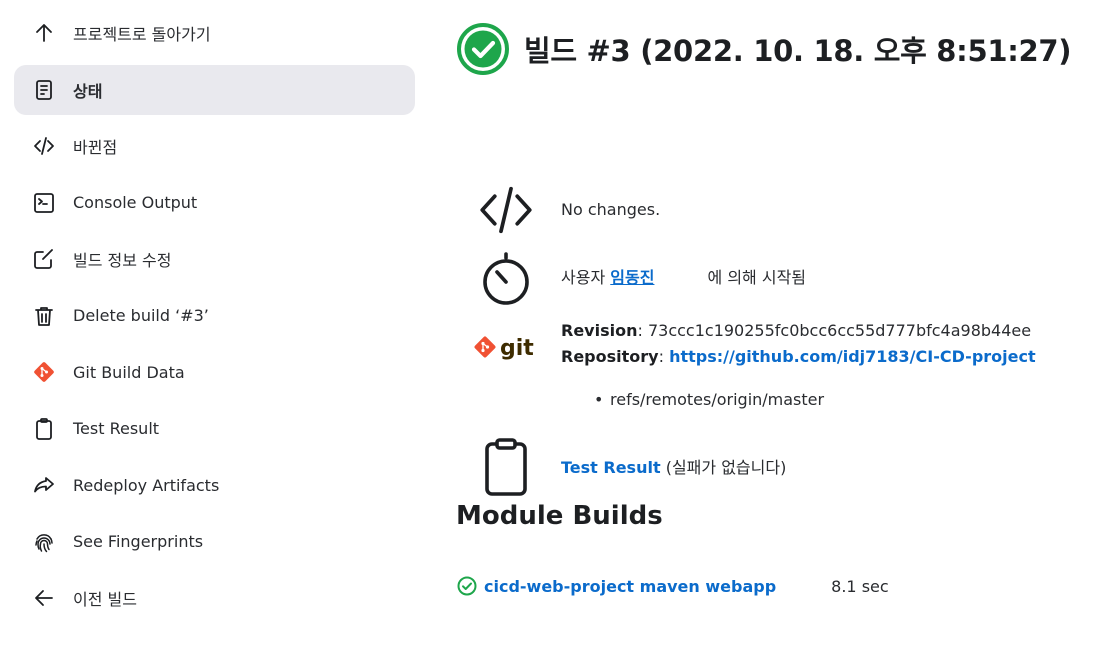 This screenshot has height=656, width=1097. I want to click on terminal-icon, so click(44, 203).